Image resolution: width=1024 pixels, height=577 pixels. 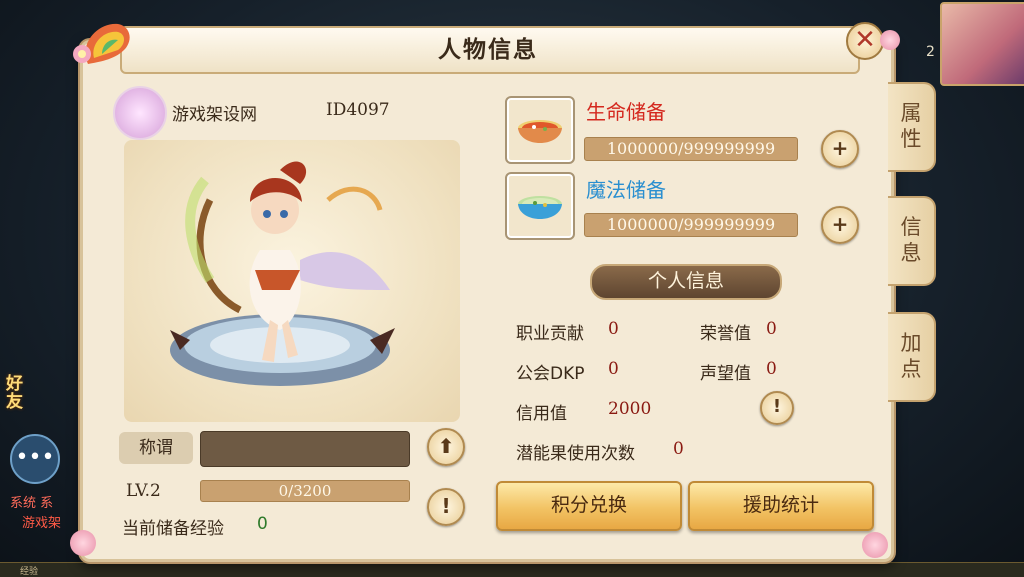 What do you see at coordinates (550, 334) in the screenshot?
I see `career-contribution-label: 职业贡献` at bounding box center [550, 334].